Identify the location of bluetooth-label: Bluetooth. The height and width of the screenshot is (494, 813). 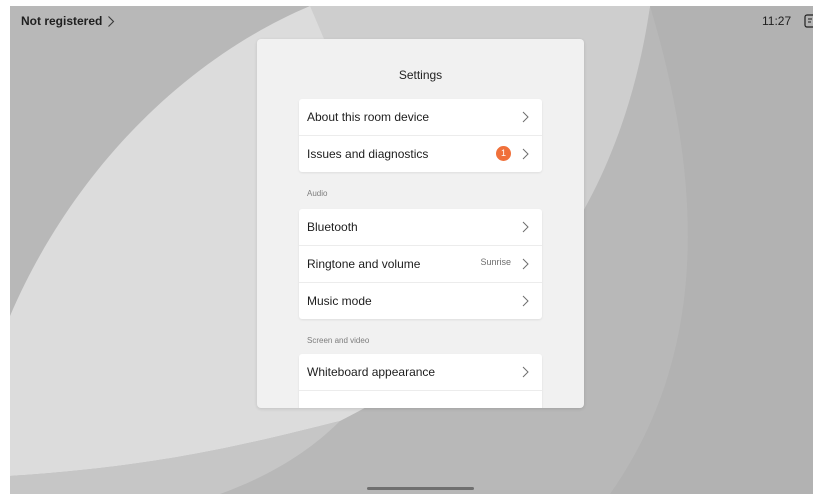
(332, 227).